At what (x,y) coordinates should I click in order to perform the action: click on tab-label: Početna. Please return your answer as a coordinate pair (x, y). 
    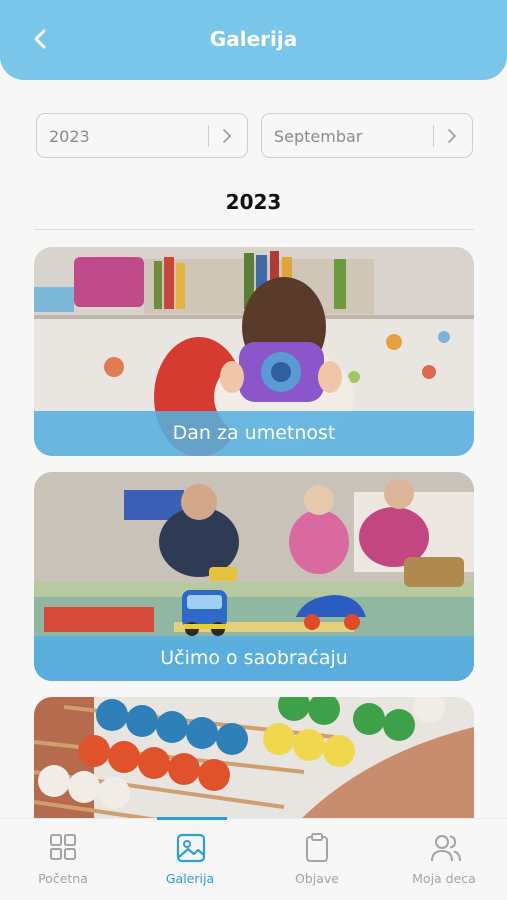
    Looking at the image, I should click on (63, 878).